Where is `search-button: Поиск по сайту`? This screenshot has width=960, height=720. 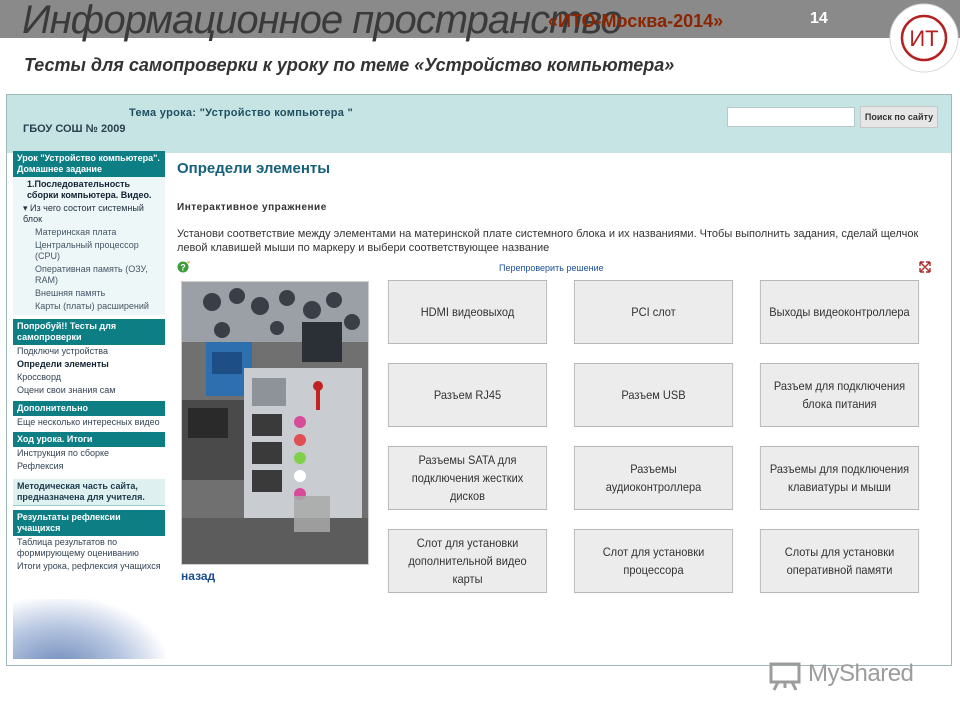 search-button: Поиск по сайту is located at coordinates (899, 117).